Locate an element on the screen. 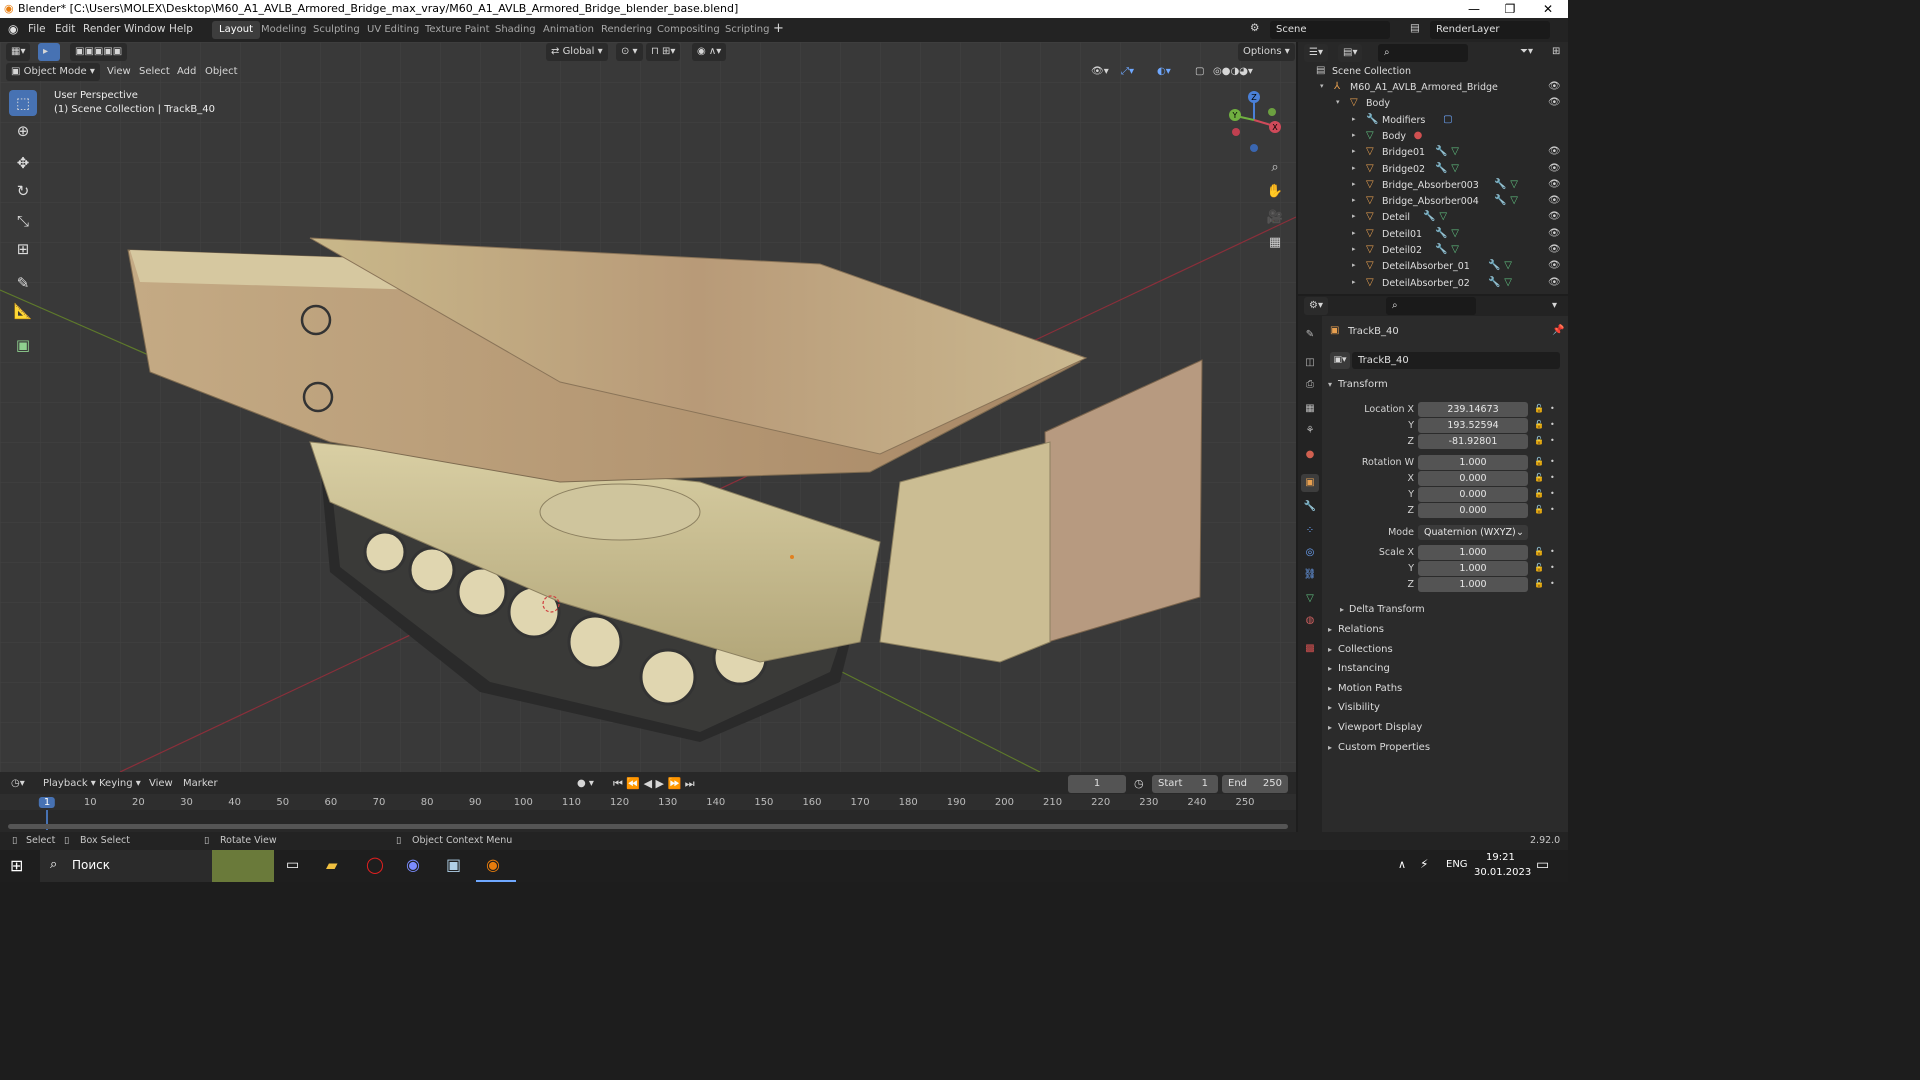 The height and width of the screenshot is (1080, 1920). section-custom-properties: Custom Properties is located at coordinates (1384, 747).